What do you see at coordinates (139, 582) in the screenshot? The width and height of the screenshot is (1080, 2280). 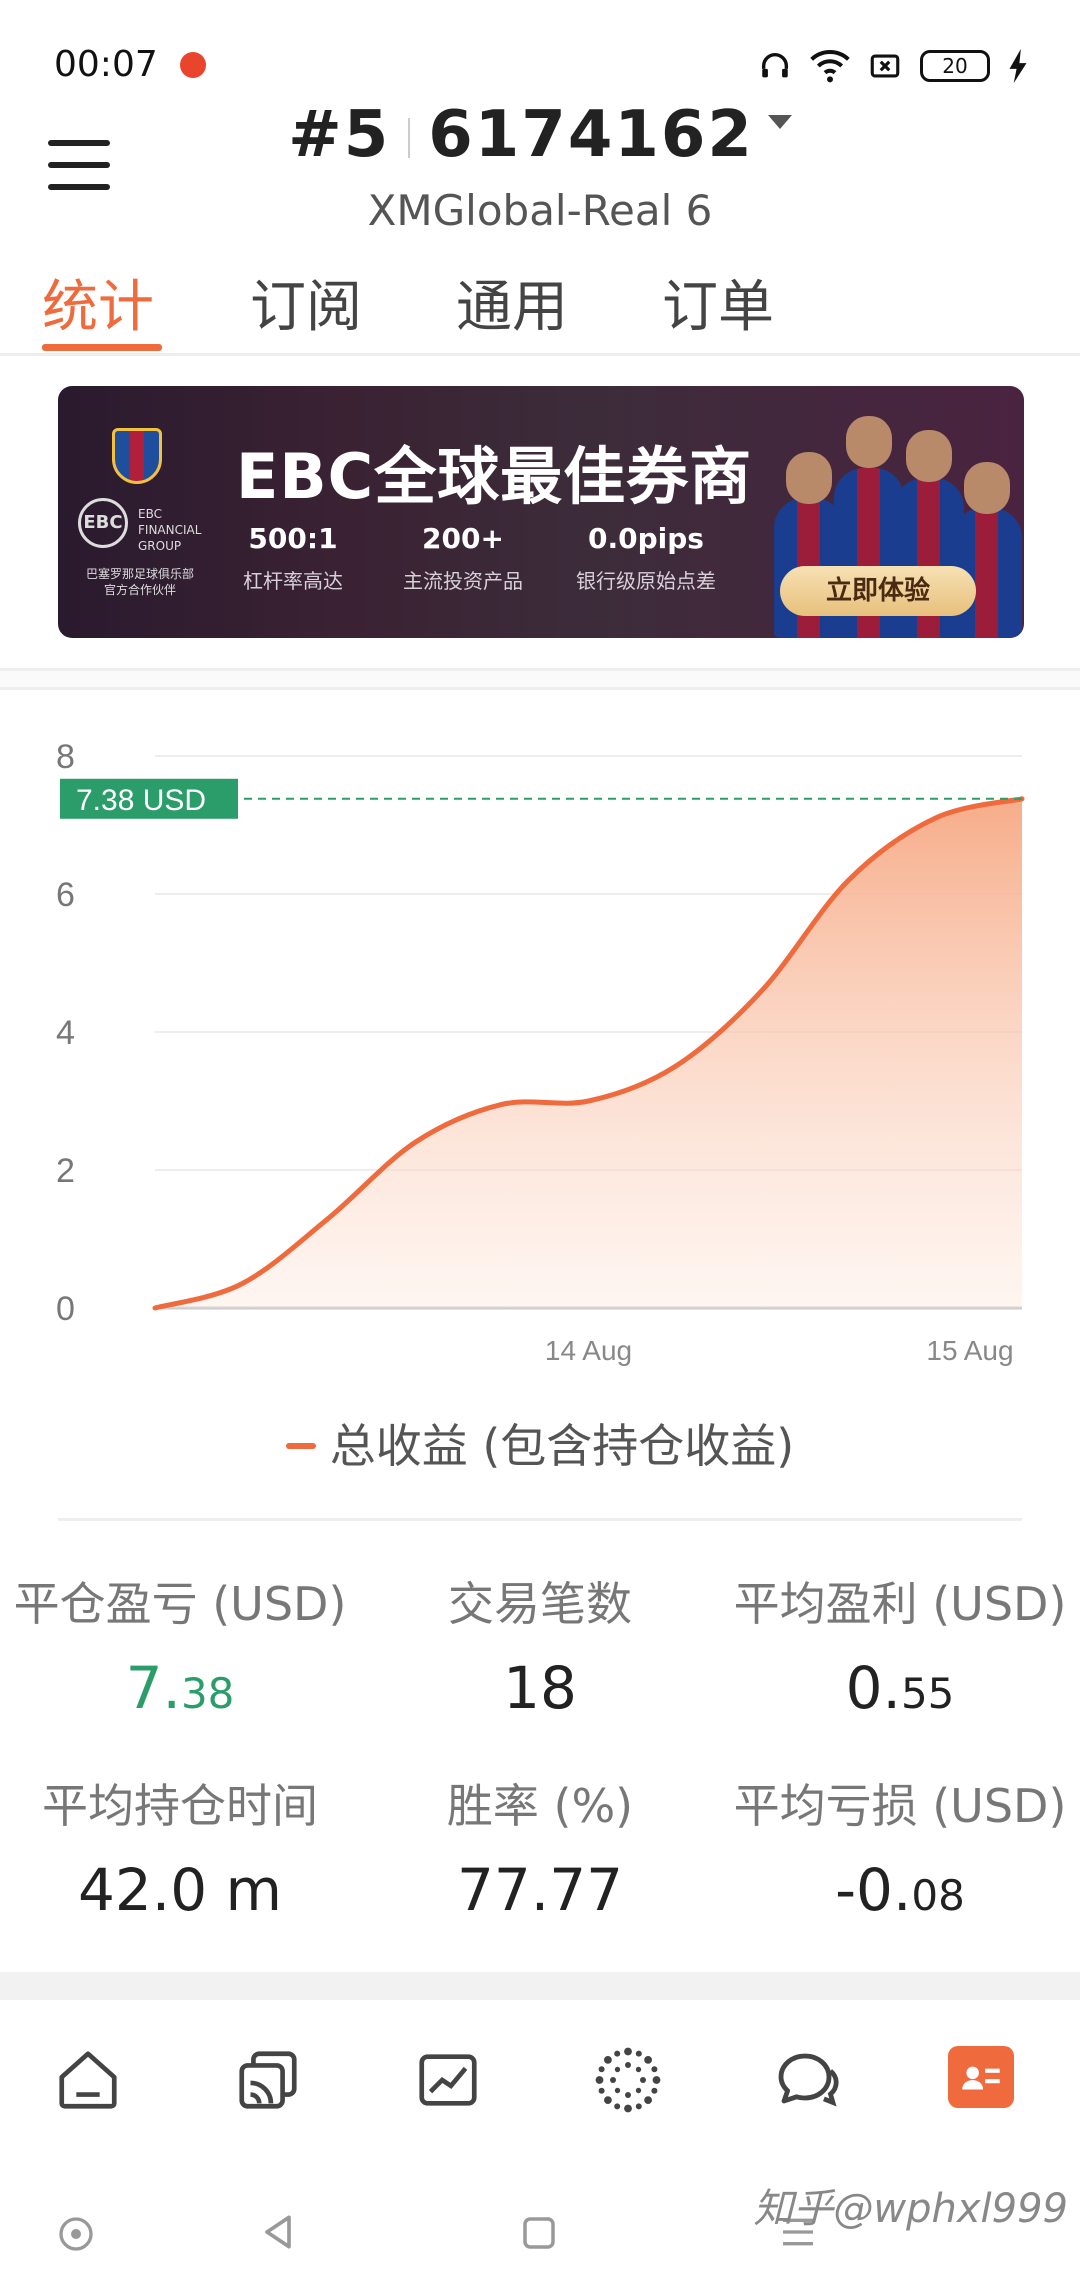 I see `partner-text: 巴塞罗那足球俱乐部 官方合作伙伴` at bounding box center [139, 582].